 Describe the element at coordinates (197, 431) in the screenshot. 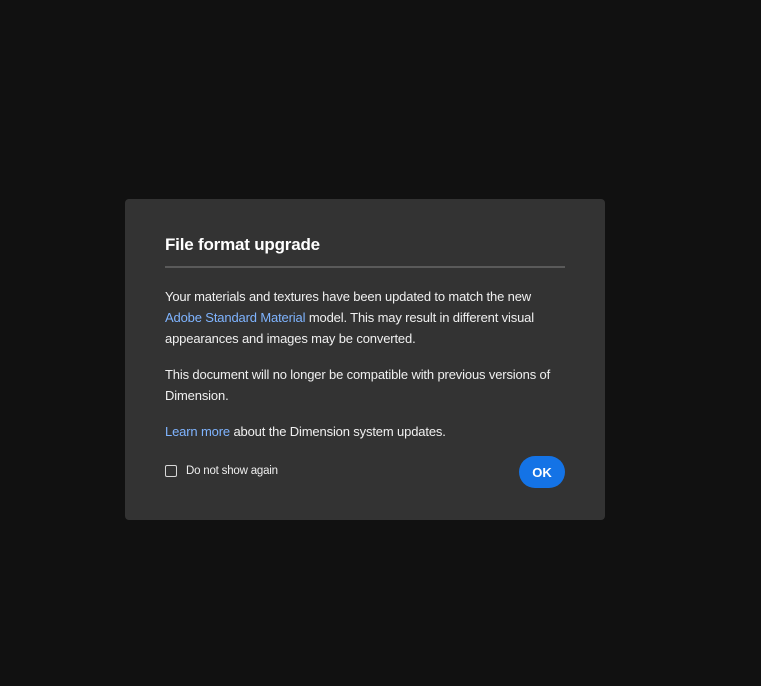

I see `learn-more-link: Learn more` at that location.